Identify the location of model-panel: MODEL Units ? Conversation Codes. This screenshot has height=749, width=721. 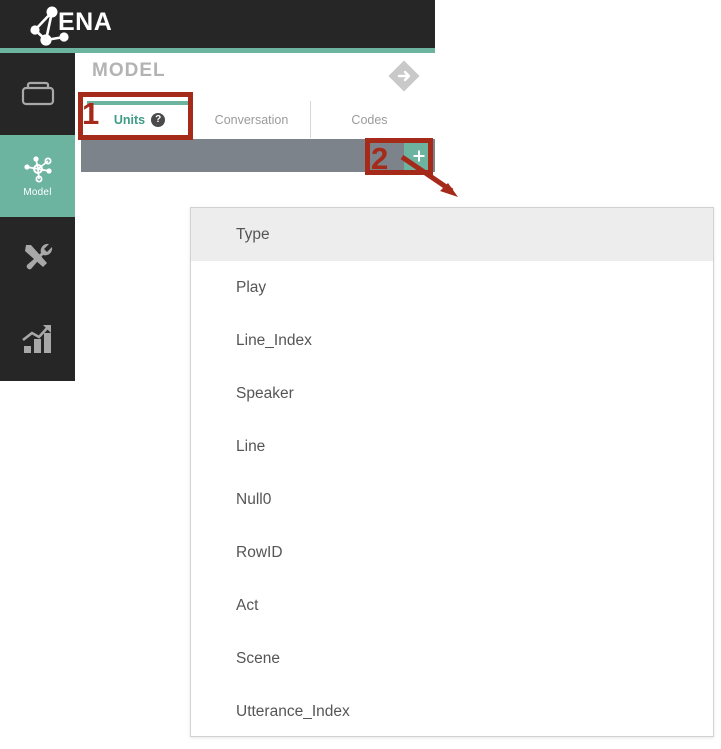
(255, 120).